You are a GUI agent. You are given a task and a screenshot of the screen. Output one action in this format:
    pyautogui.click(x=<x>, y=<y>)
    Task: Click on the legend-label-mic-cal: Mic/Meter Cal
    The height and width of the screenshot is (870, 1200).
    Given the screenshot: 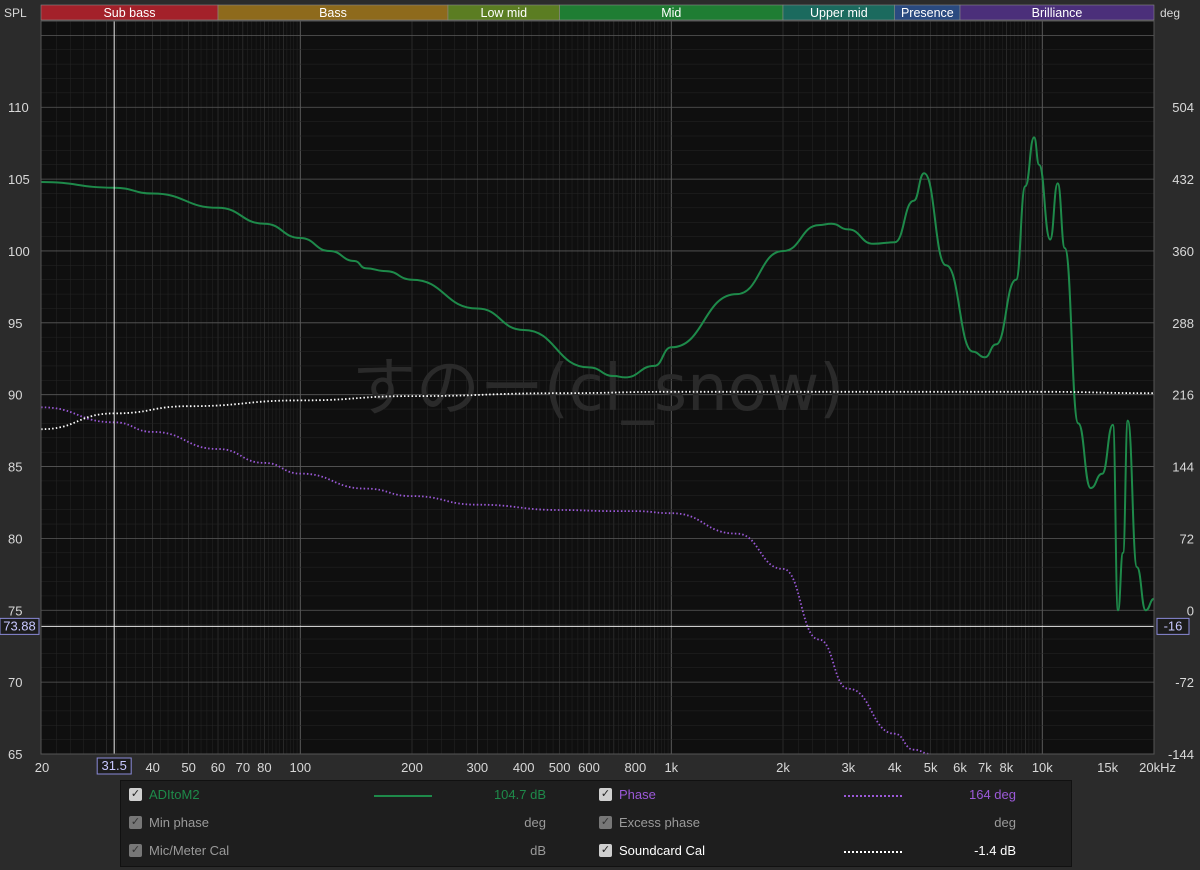 What is the action you would take?
    pyautogui.click(x=189, y=850)
    